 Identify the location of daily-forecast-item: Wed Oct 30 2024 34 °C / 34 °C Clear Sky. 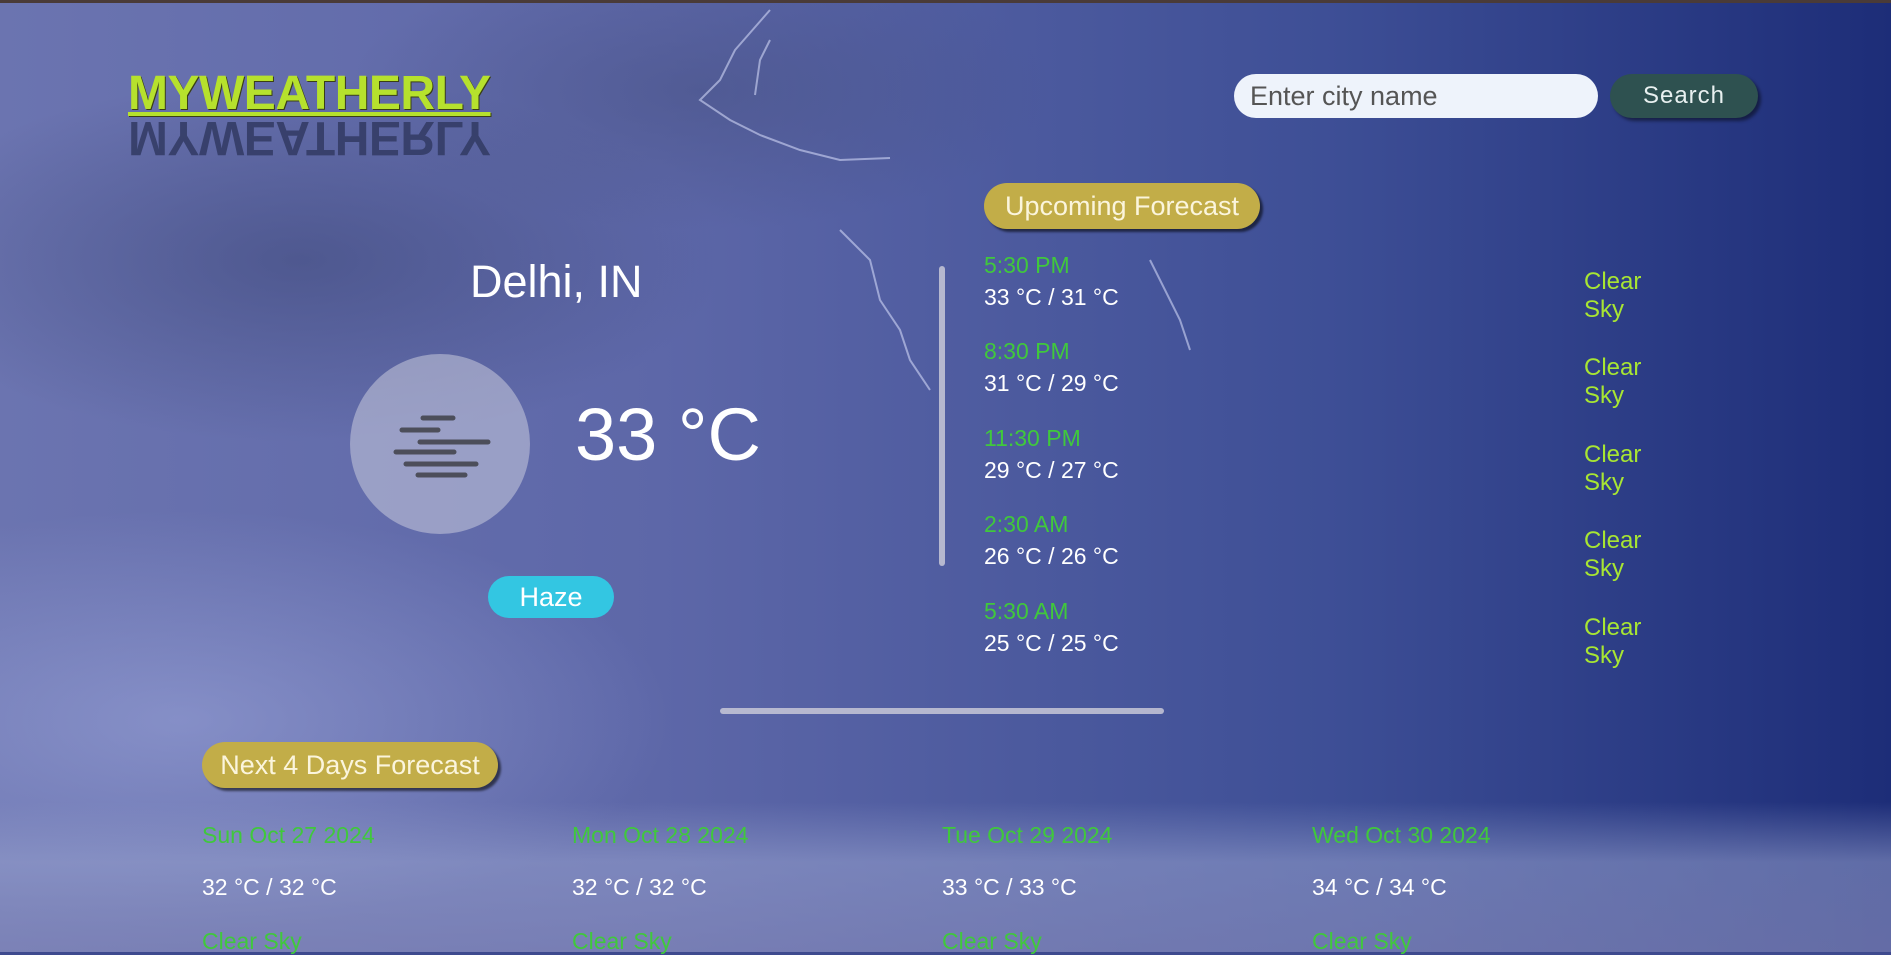
(1487, 888).